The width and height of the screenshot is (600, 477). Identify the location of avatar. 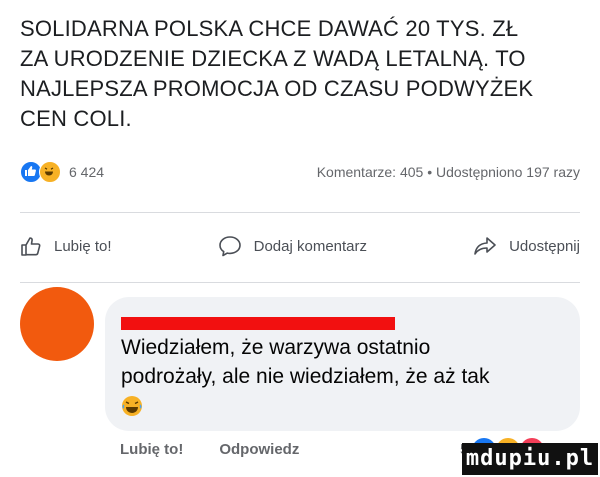
(57, 324).